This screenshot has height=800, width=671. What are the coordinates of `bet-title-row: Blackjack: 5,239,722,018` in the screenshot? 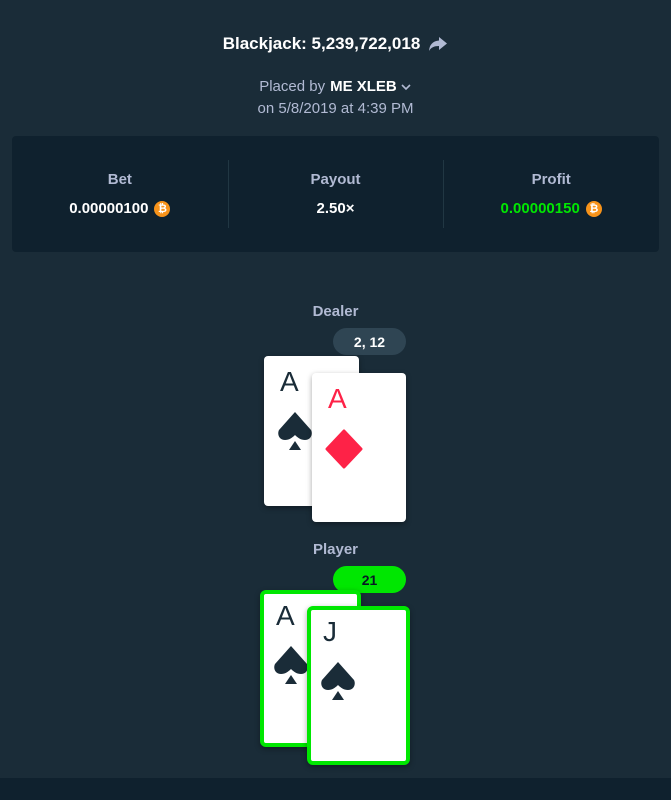 It's located at (335, 44).